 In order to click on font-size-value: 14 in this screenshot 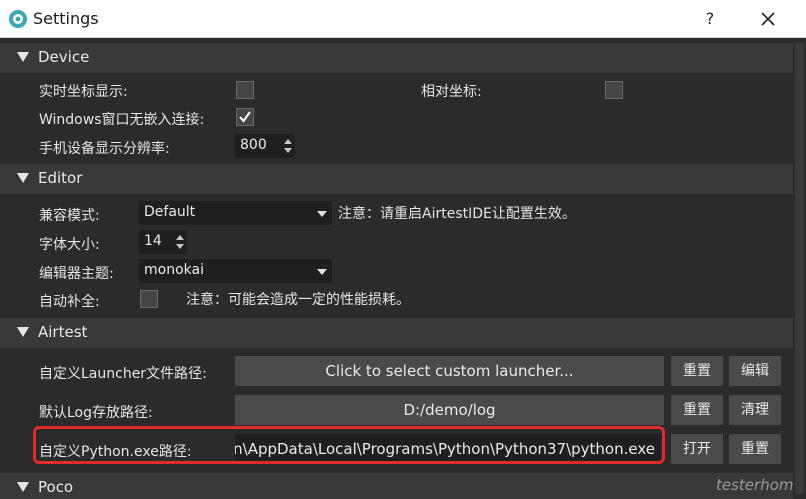, I will do `click(153, 241)`.